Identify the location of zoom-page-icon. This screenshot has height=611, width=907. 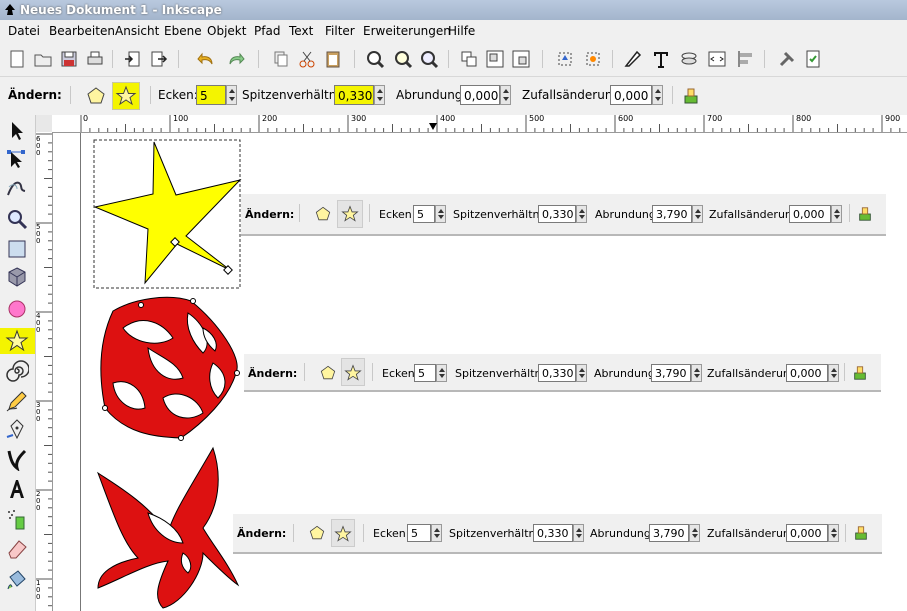
(429, 59).